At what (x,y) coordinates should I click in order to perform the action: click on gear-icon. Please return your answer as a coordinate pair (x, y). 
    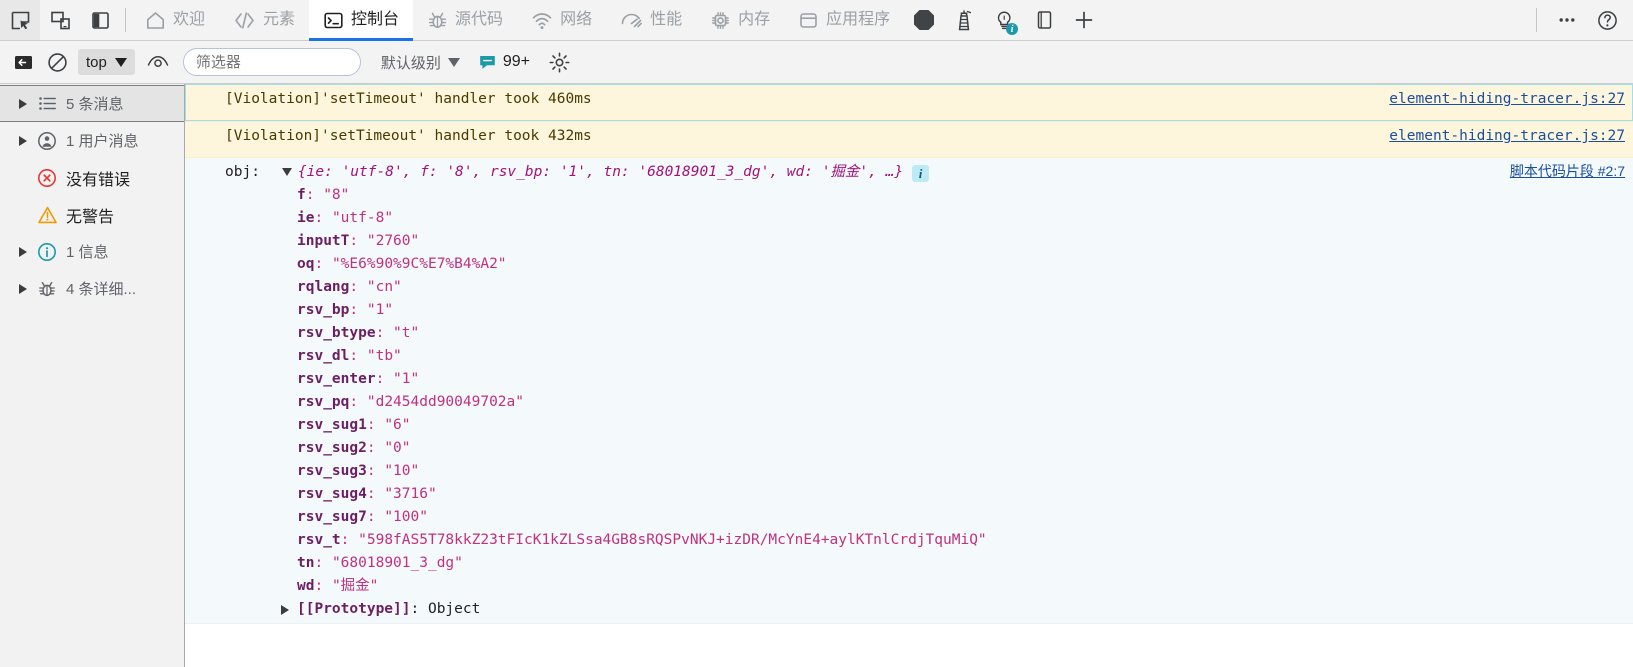
    Looking at the image, I should click on (559, 62).